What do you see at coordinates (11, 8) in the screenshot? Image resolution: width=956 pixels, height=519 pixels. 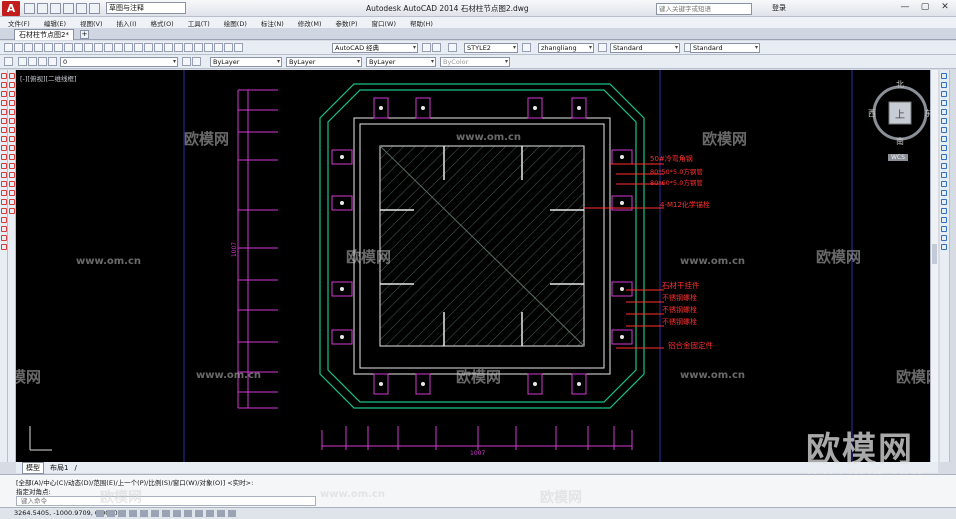 I see `autocad-logo-icon: A` at bounding box center [11, 8].